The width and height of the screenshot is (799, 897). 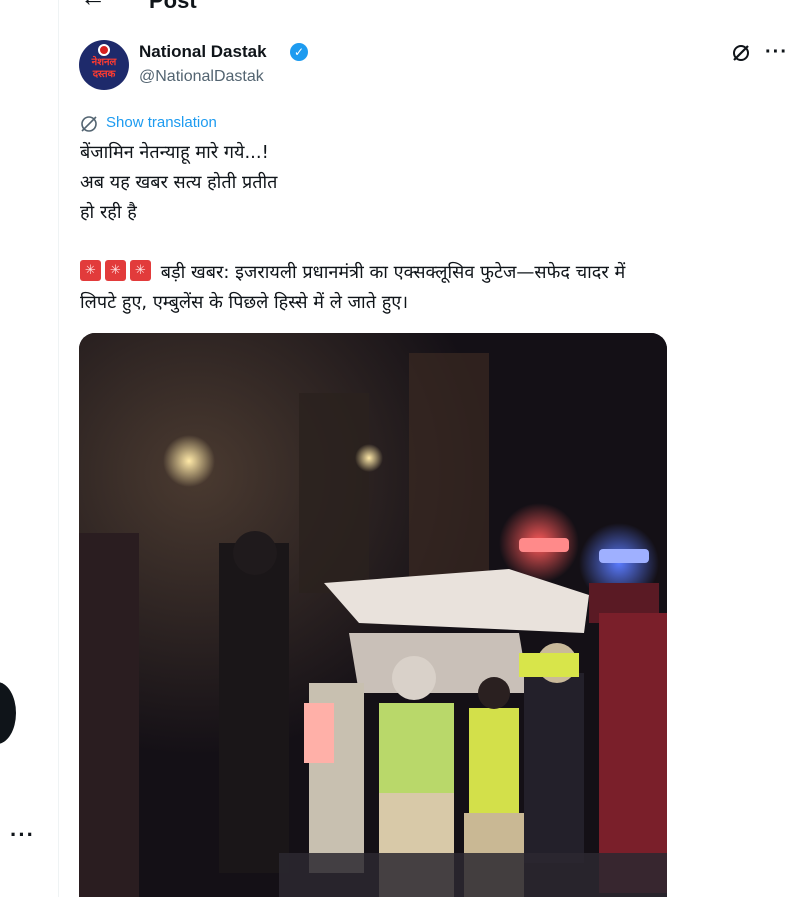 I want to click on avatar: नेशनल दस्तक, so click(x=104, y=65).